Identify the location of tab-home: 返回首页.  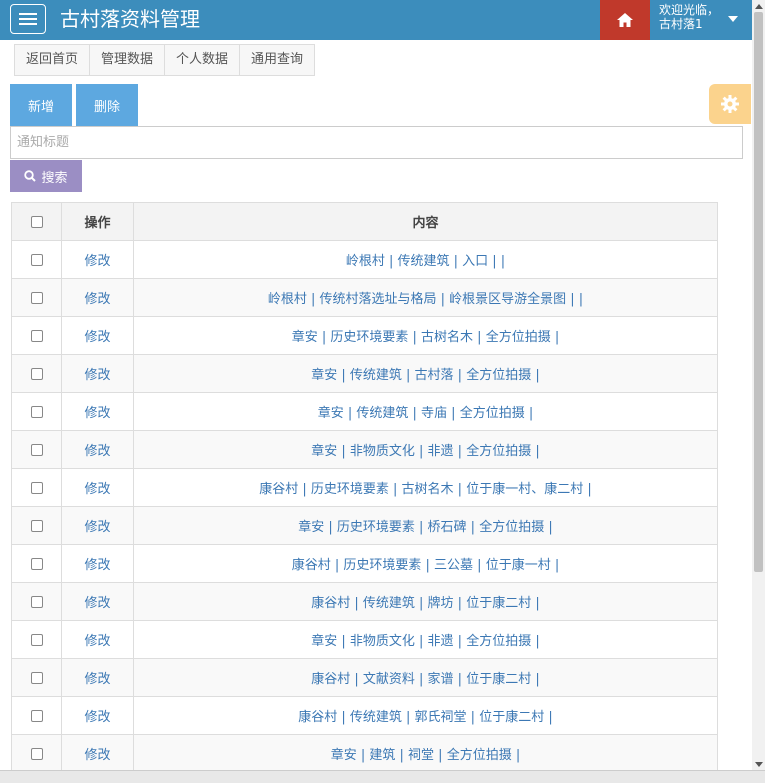
(52, 60).